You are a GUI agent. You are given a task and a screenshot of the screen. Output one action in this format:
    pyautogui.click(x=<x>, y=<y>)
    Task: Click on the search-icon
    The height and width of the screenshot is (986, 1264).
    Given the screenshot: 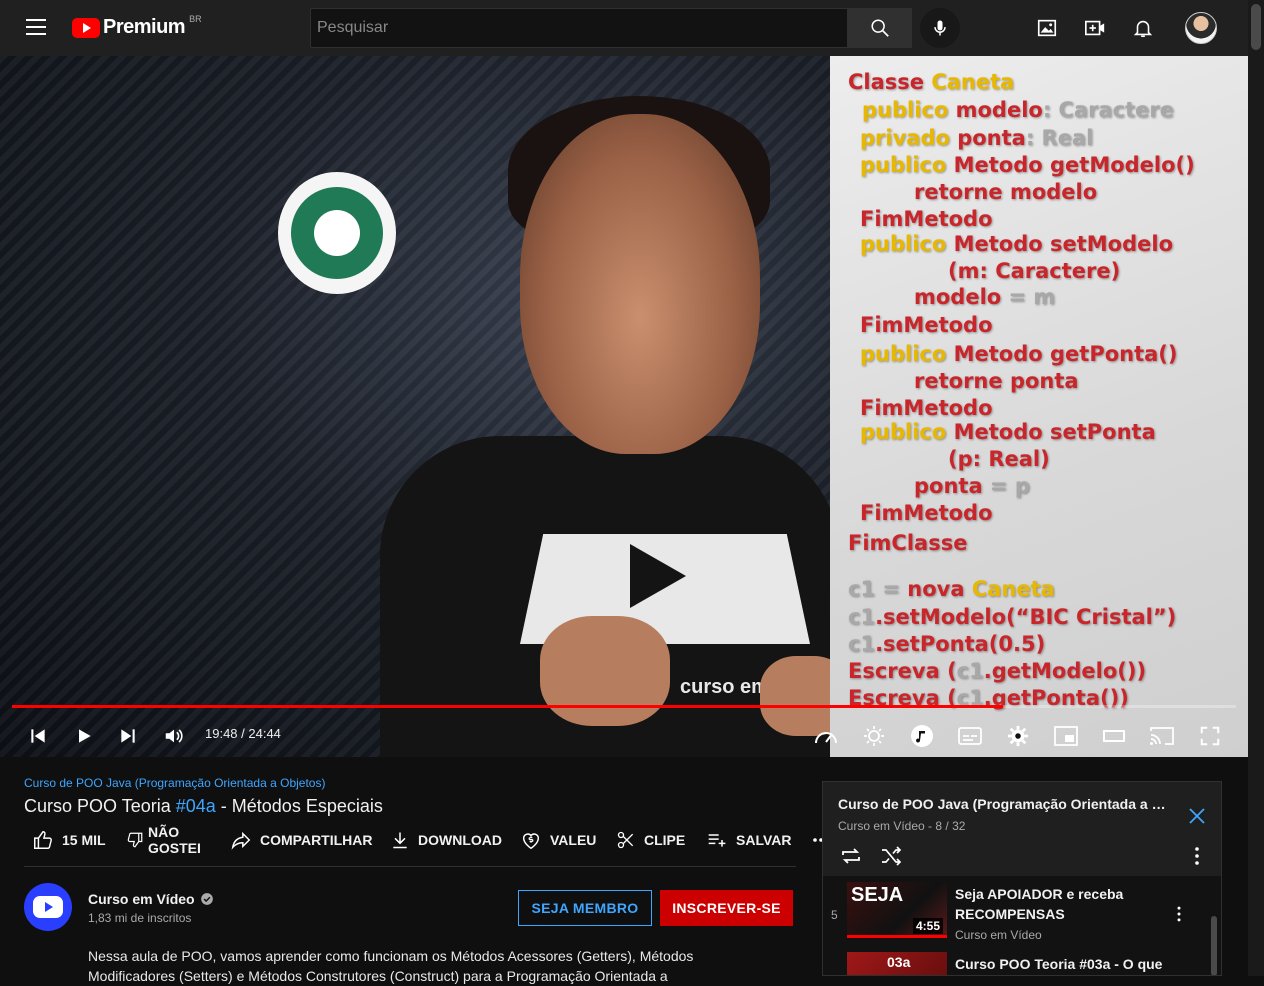 What is the action you would take?
    pyautogui.click(x=880, y=28)
    